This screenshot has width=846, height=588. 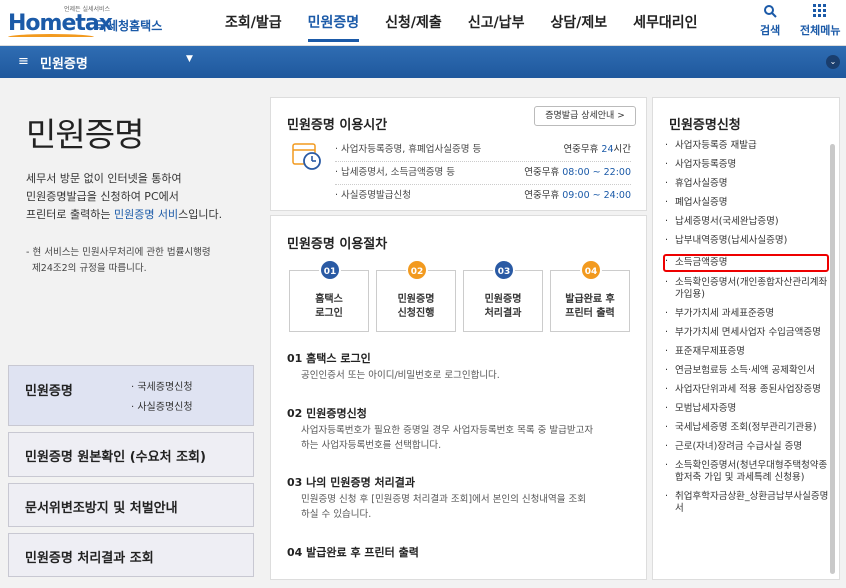 I want to click on hours-label: · 사업자등록증명, 휴폐업사실증명 등, so click(x=408, y=149).